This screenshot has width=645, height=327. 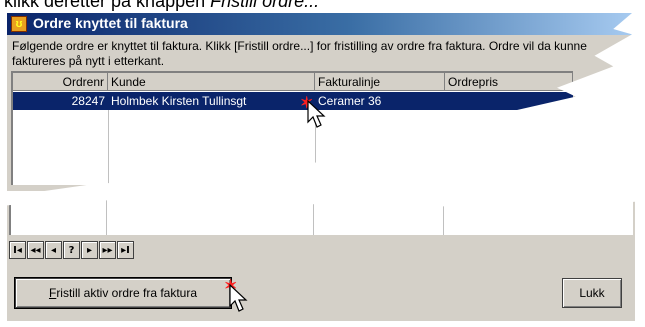 What do you see at coordinates (53, 250) in the screenshot?
I see `nav-previous-button: ◂` at bounding box center [53, 250].